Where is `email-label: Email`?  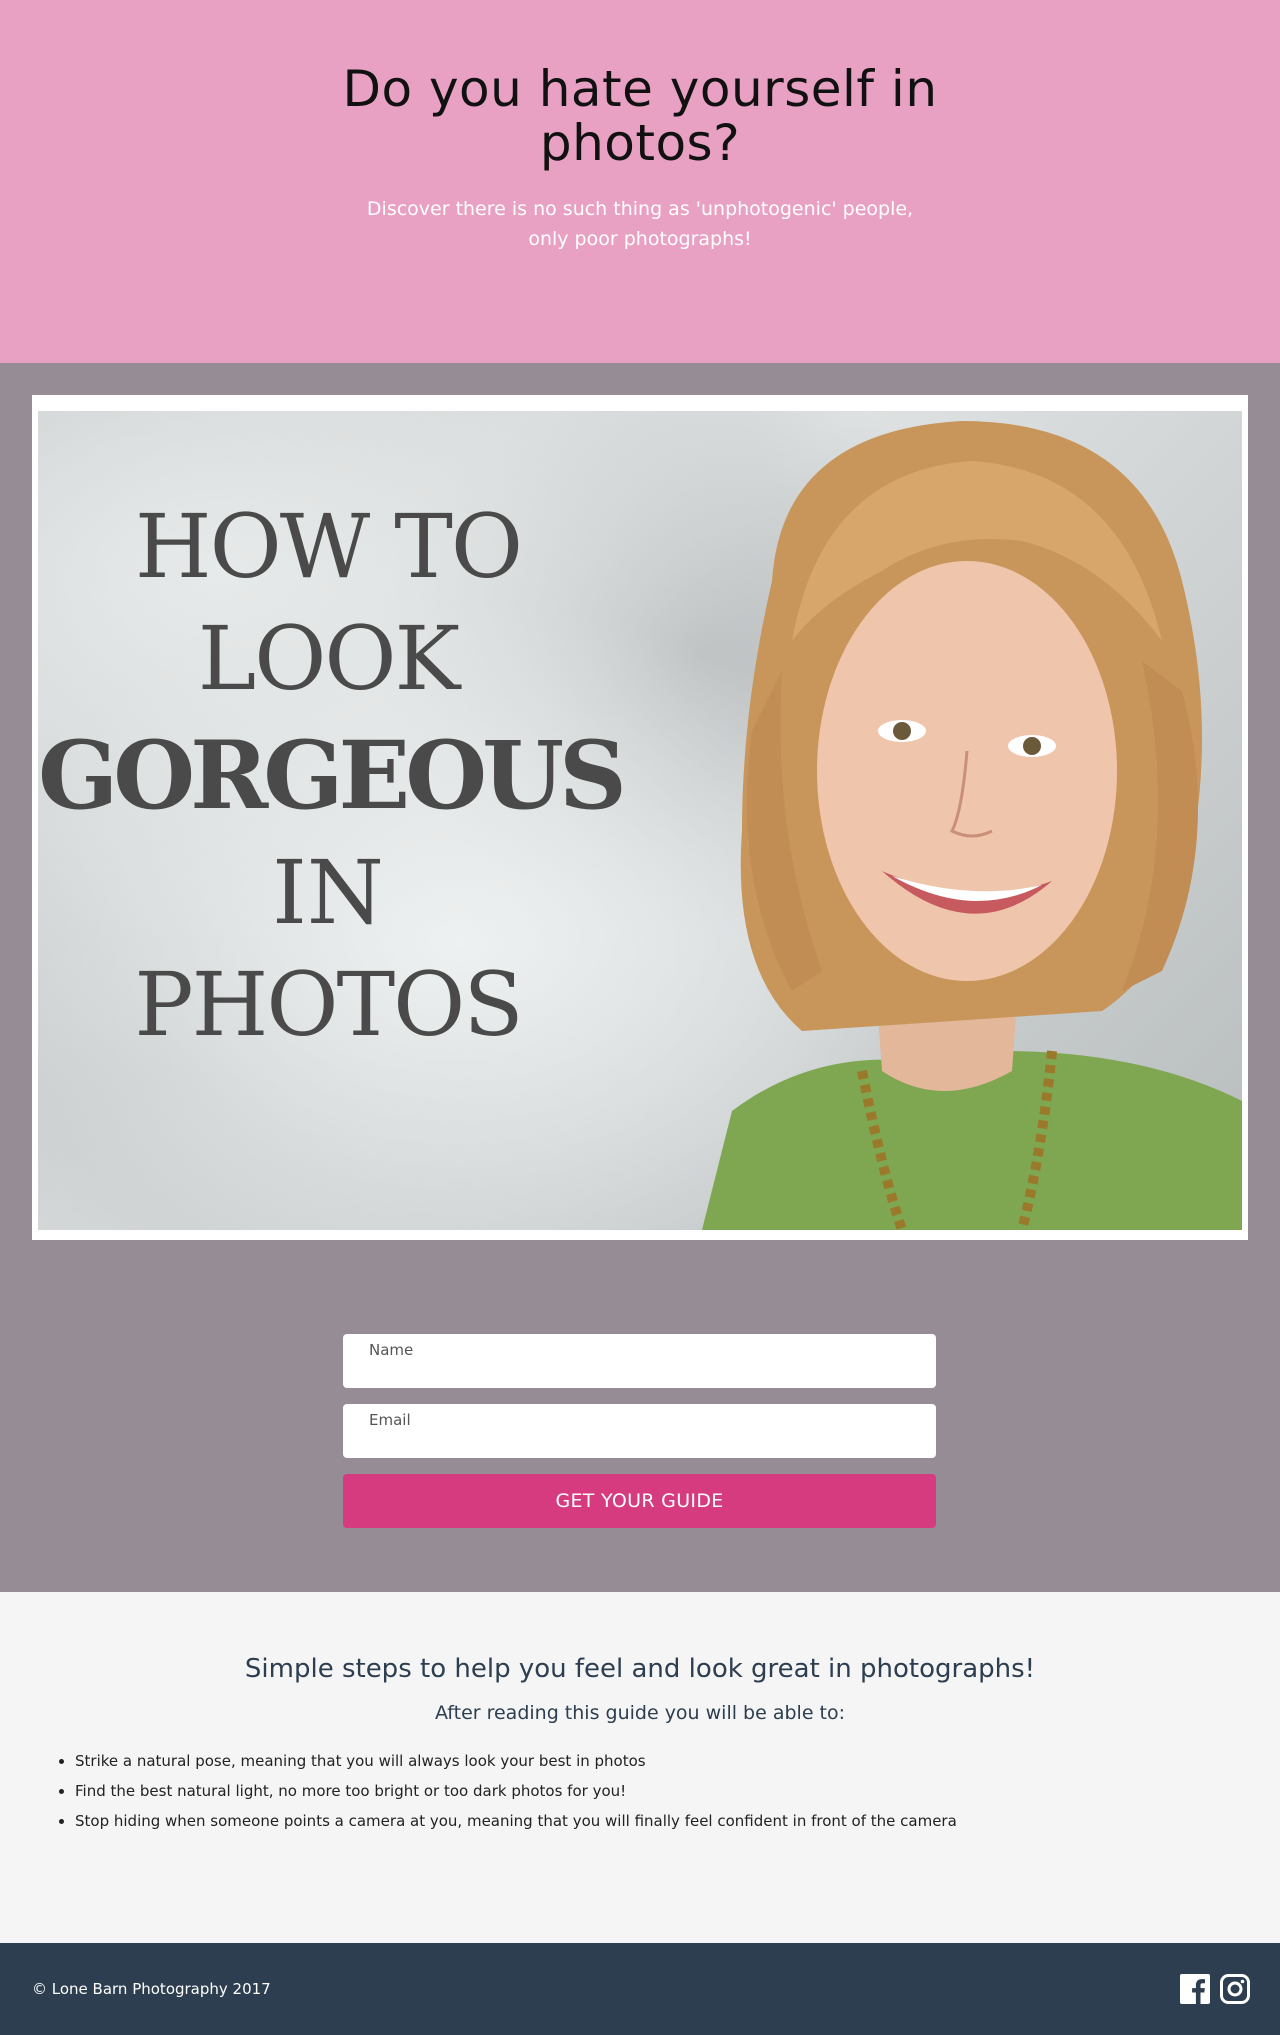
email-label: Email is located at coordinates (390, 1420).